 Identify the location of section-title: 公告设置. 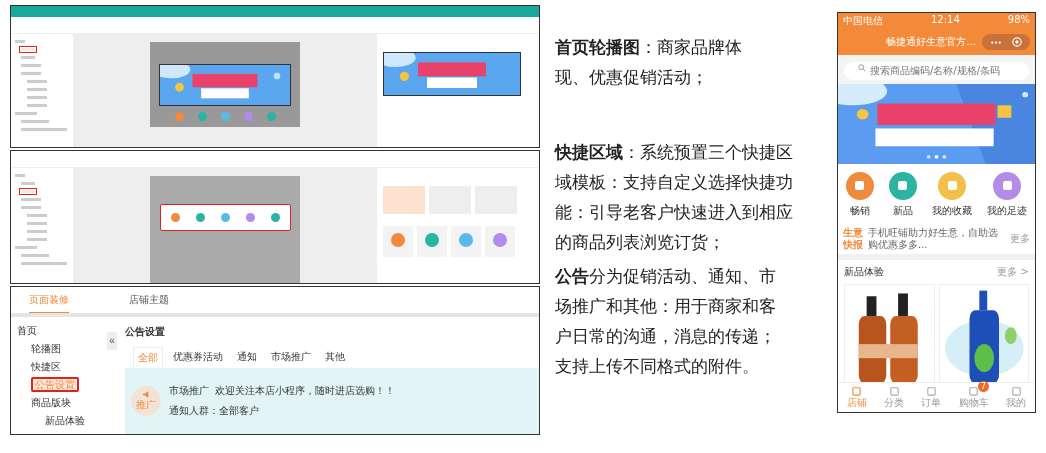
(145, 332).